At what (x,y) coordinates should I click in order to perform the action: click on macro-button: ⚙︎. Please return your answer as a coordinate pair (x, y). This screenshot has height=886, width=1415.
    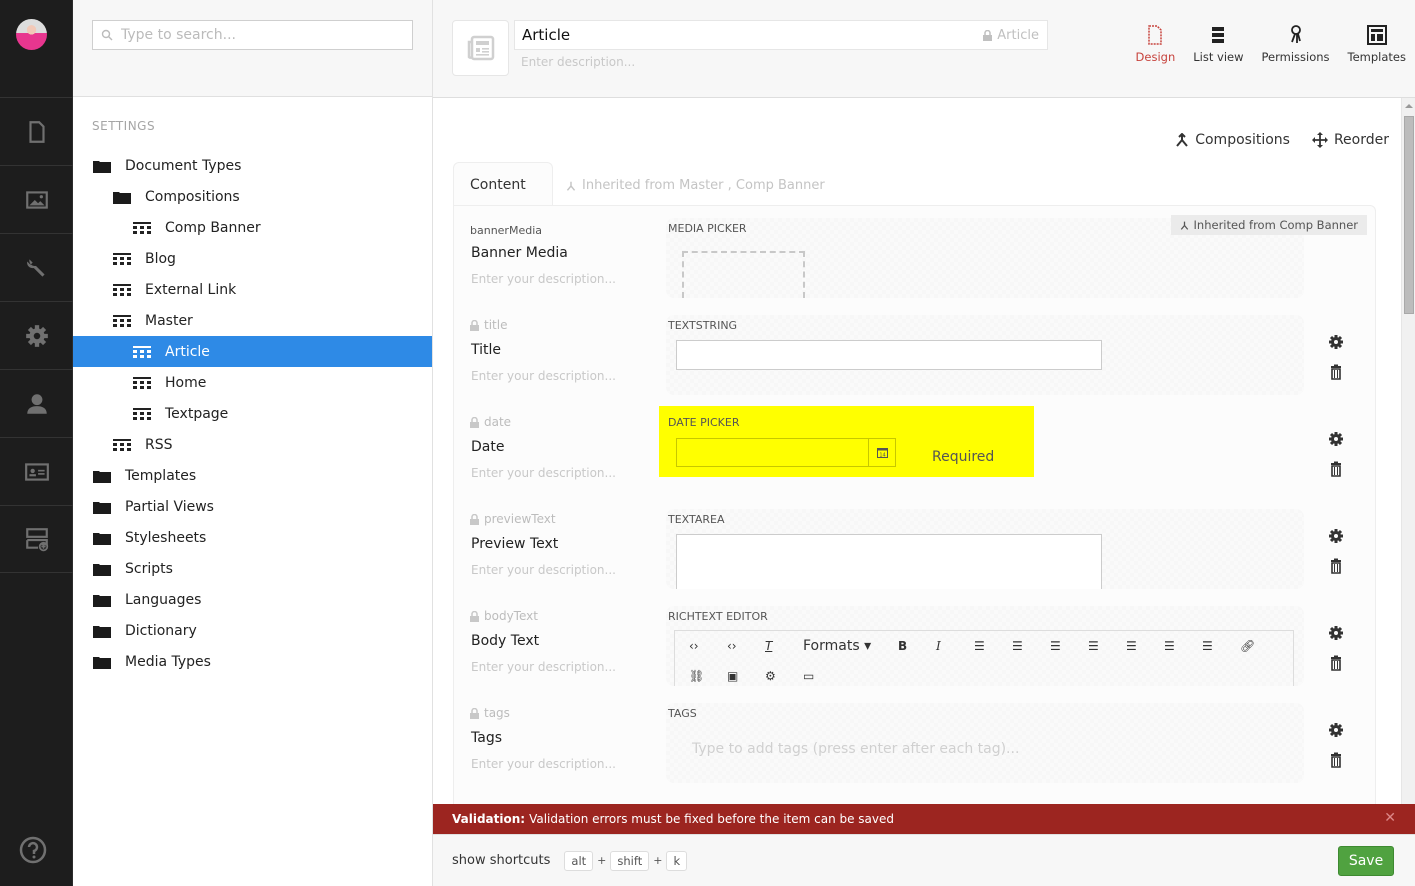
    Looking at the image, I should click on (784, 676).